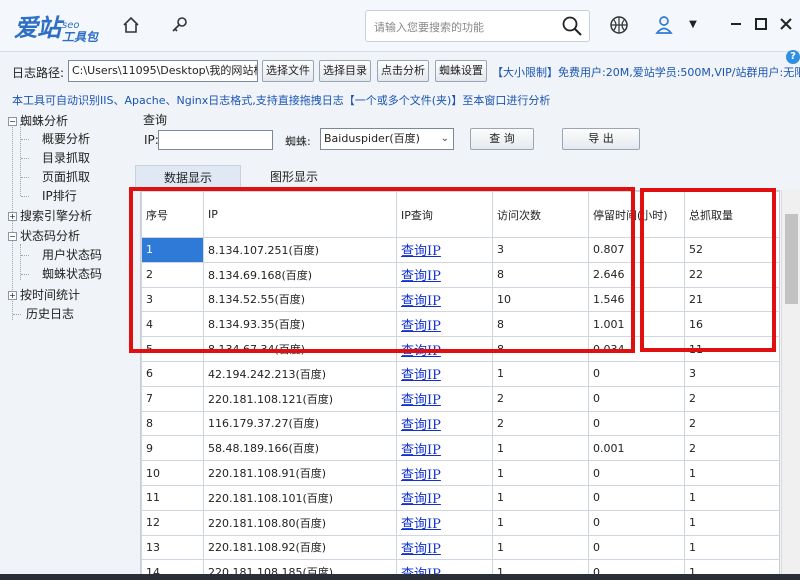  I want to click on tree-page-crawl: 页面抓取, so click(66, 177).